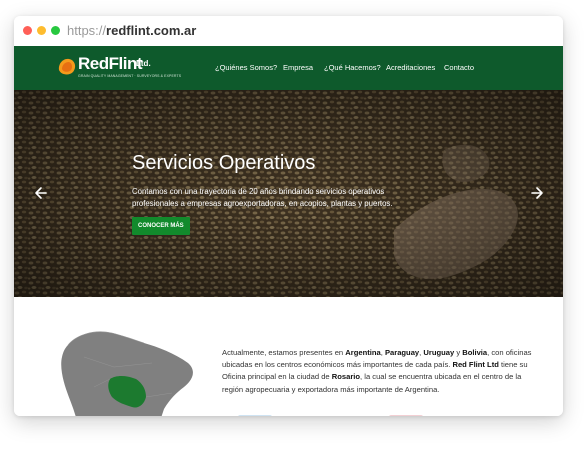 The height and width of the screenshot is (453, 584). I want to click on nav-item-contacto: Contacto, so click(459, 68).